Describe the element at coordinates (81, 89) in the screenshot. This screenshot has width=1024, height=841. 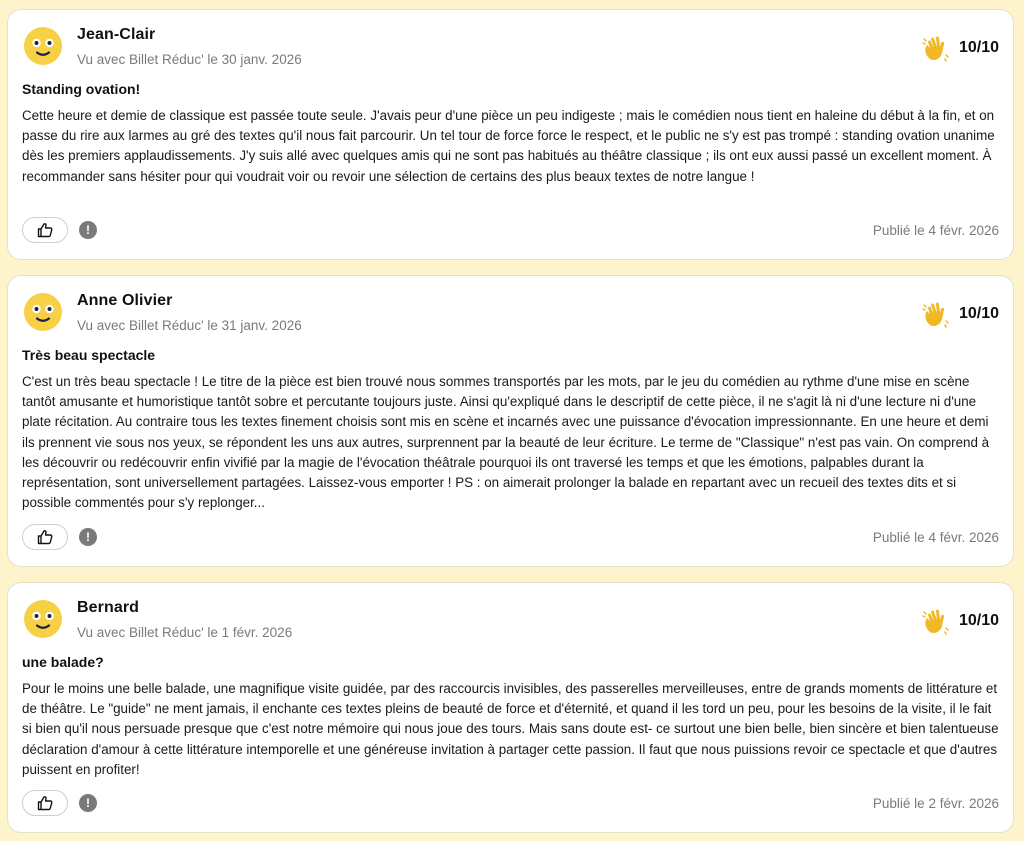
I see `review-title: Standing ovation!` at that location.